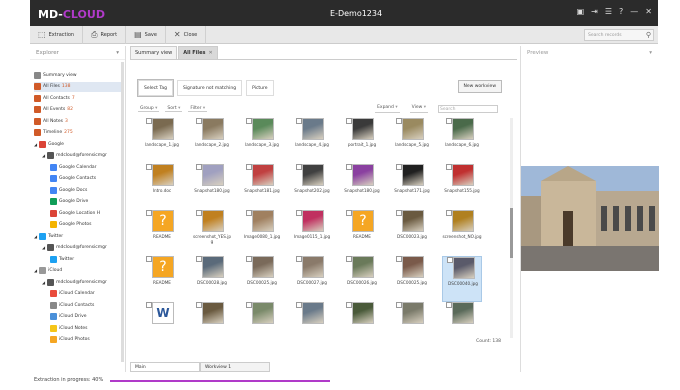  I want to click on signature-filter-button: Signature not matching, so click(209, 88).